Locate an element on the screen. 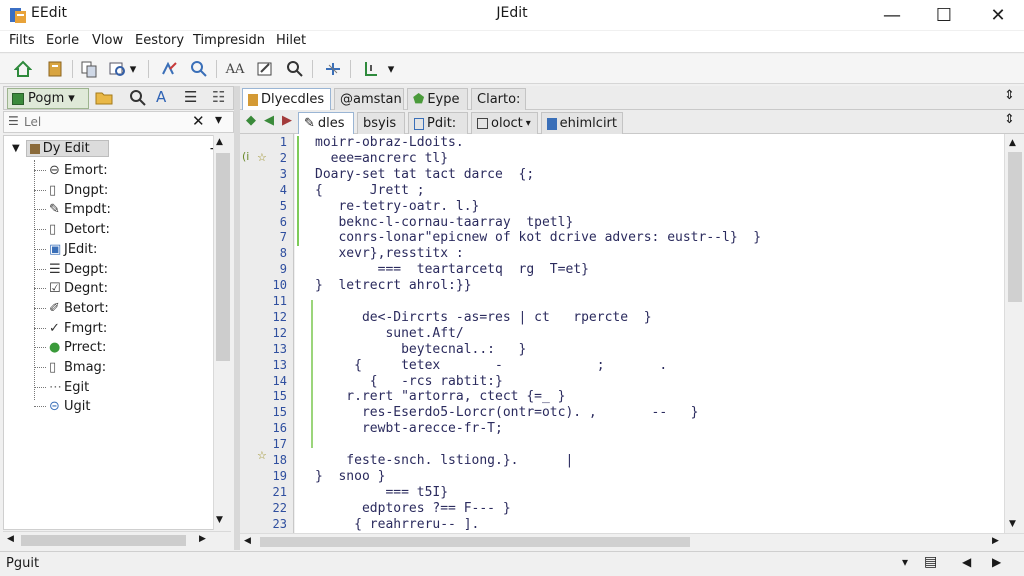  code-line: { Jrett ; is located at coordinates (370, 190).